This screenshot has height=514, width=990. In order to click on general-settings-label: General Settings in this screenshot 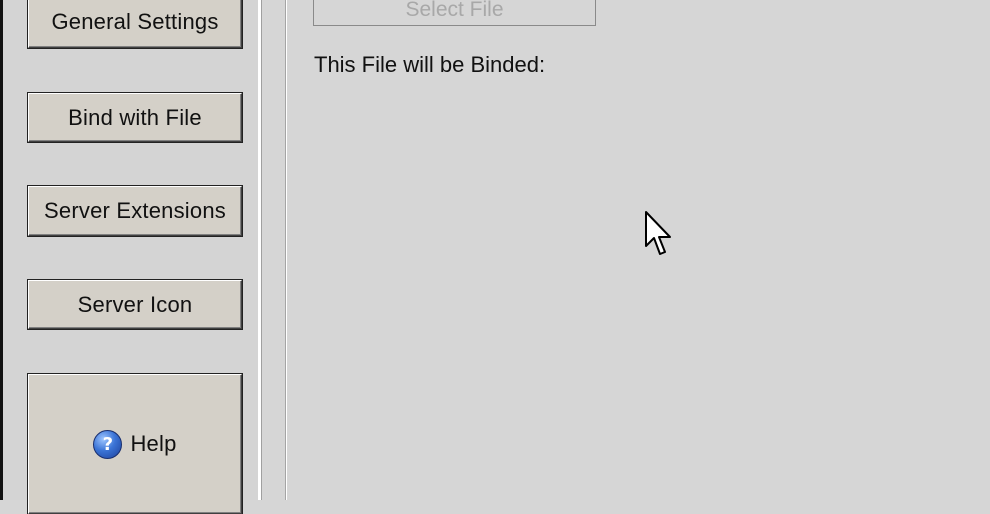, I will do `click(135, 21)`.